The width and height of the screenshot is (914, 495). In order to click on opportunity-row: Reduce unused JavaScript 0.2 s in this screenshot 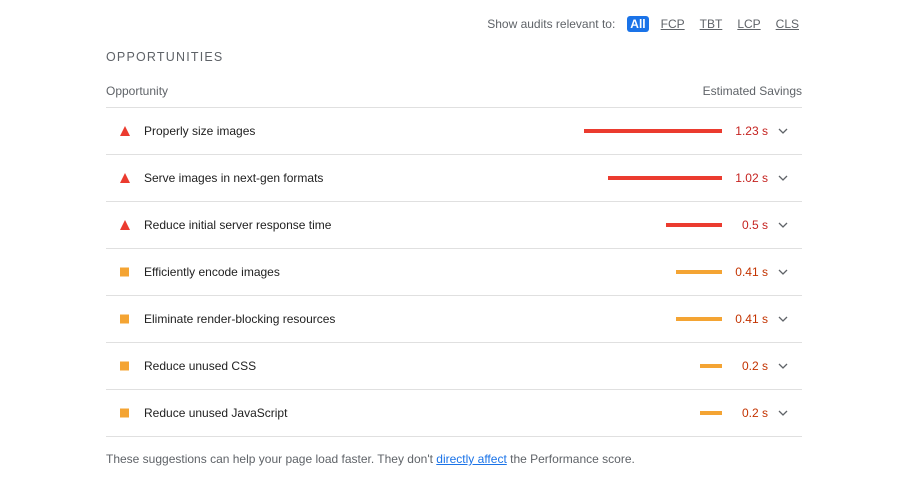, I will do `click(454, 413)`.